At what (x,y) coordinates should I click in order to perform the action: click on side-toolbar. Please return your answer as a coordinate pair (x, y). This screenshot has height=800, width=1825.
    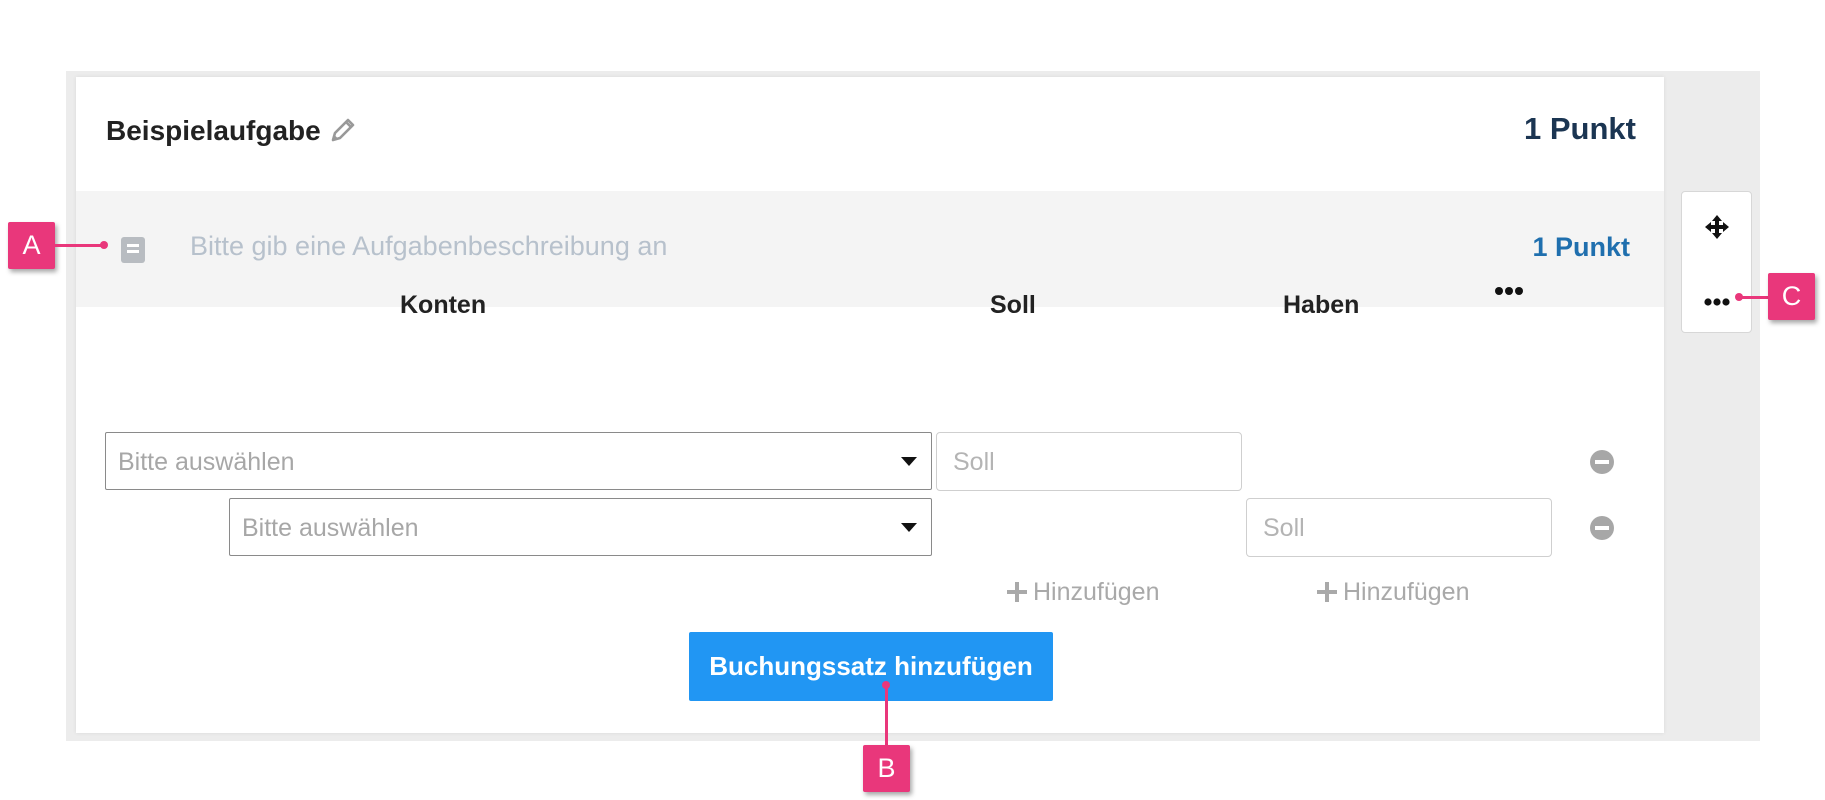
    Looking at the image, I should click on (1716, 262).